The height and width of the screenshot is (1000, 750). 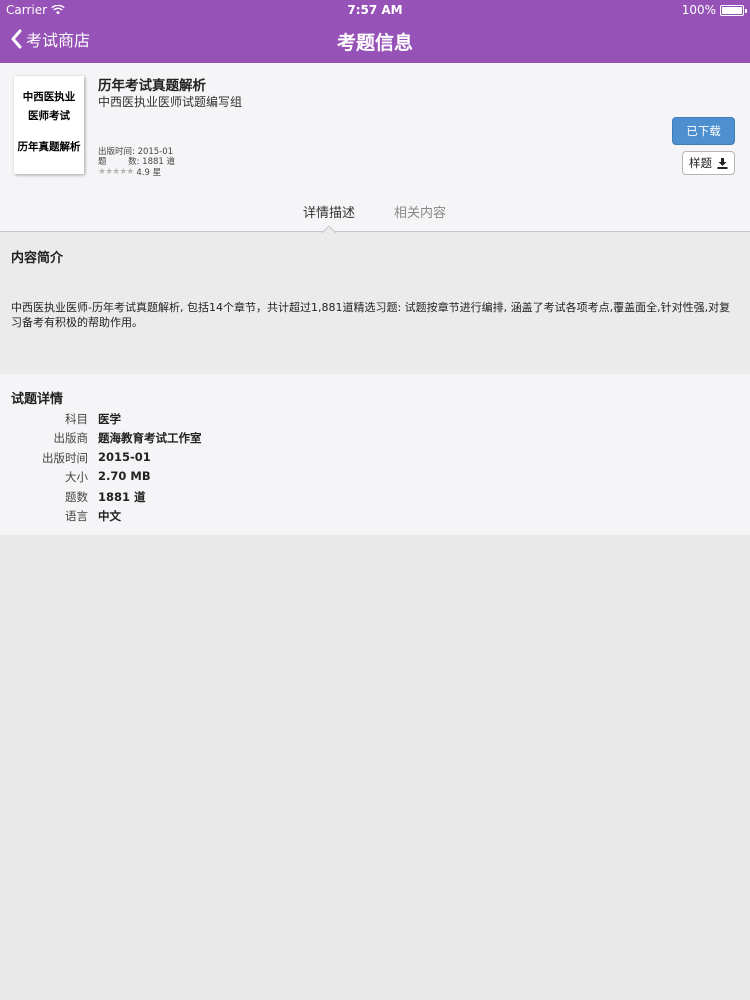 I want to click on detail-value: 1881 道, so click(x=122, y=497).